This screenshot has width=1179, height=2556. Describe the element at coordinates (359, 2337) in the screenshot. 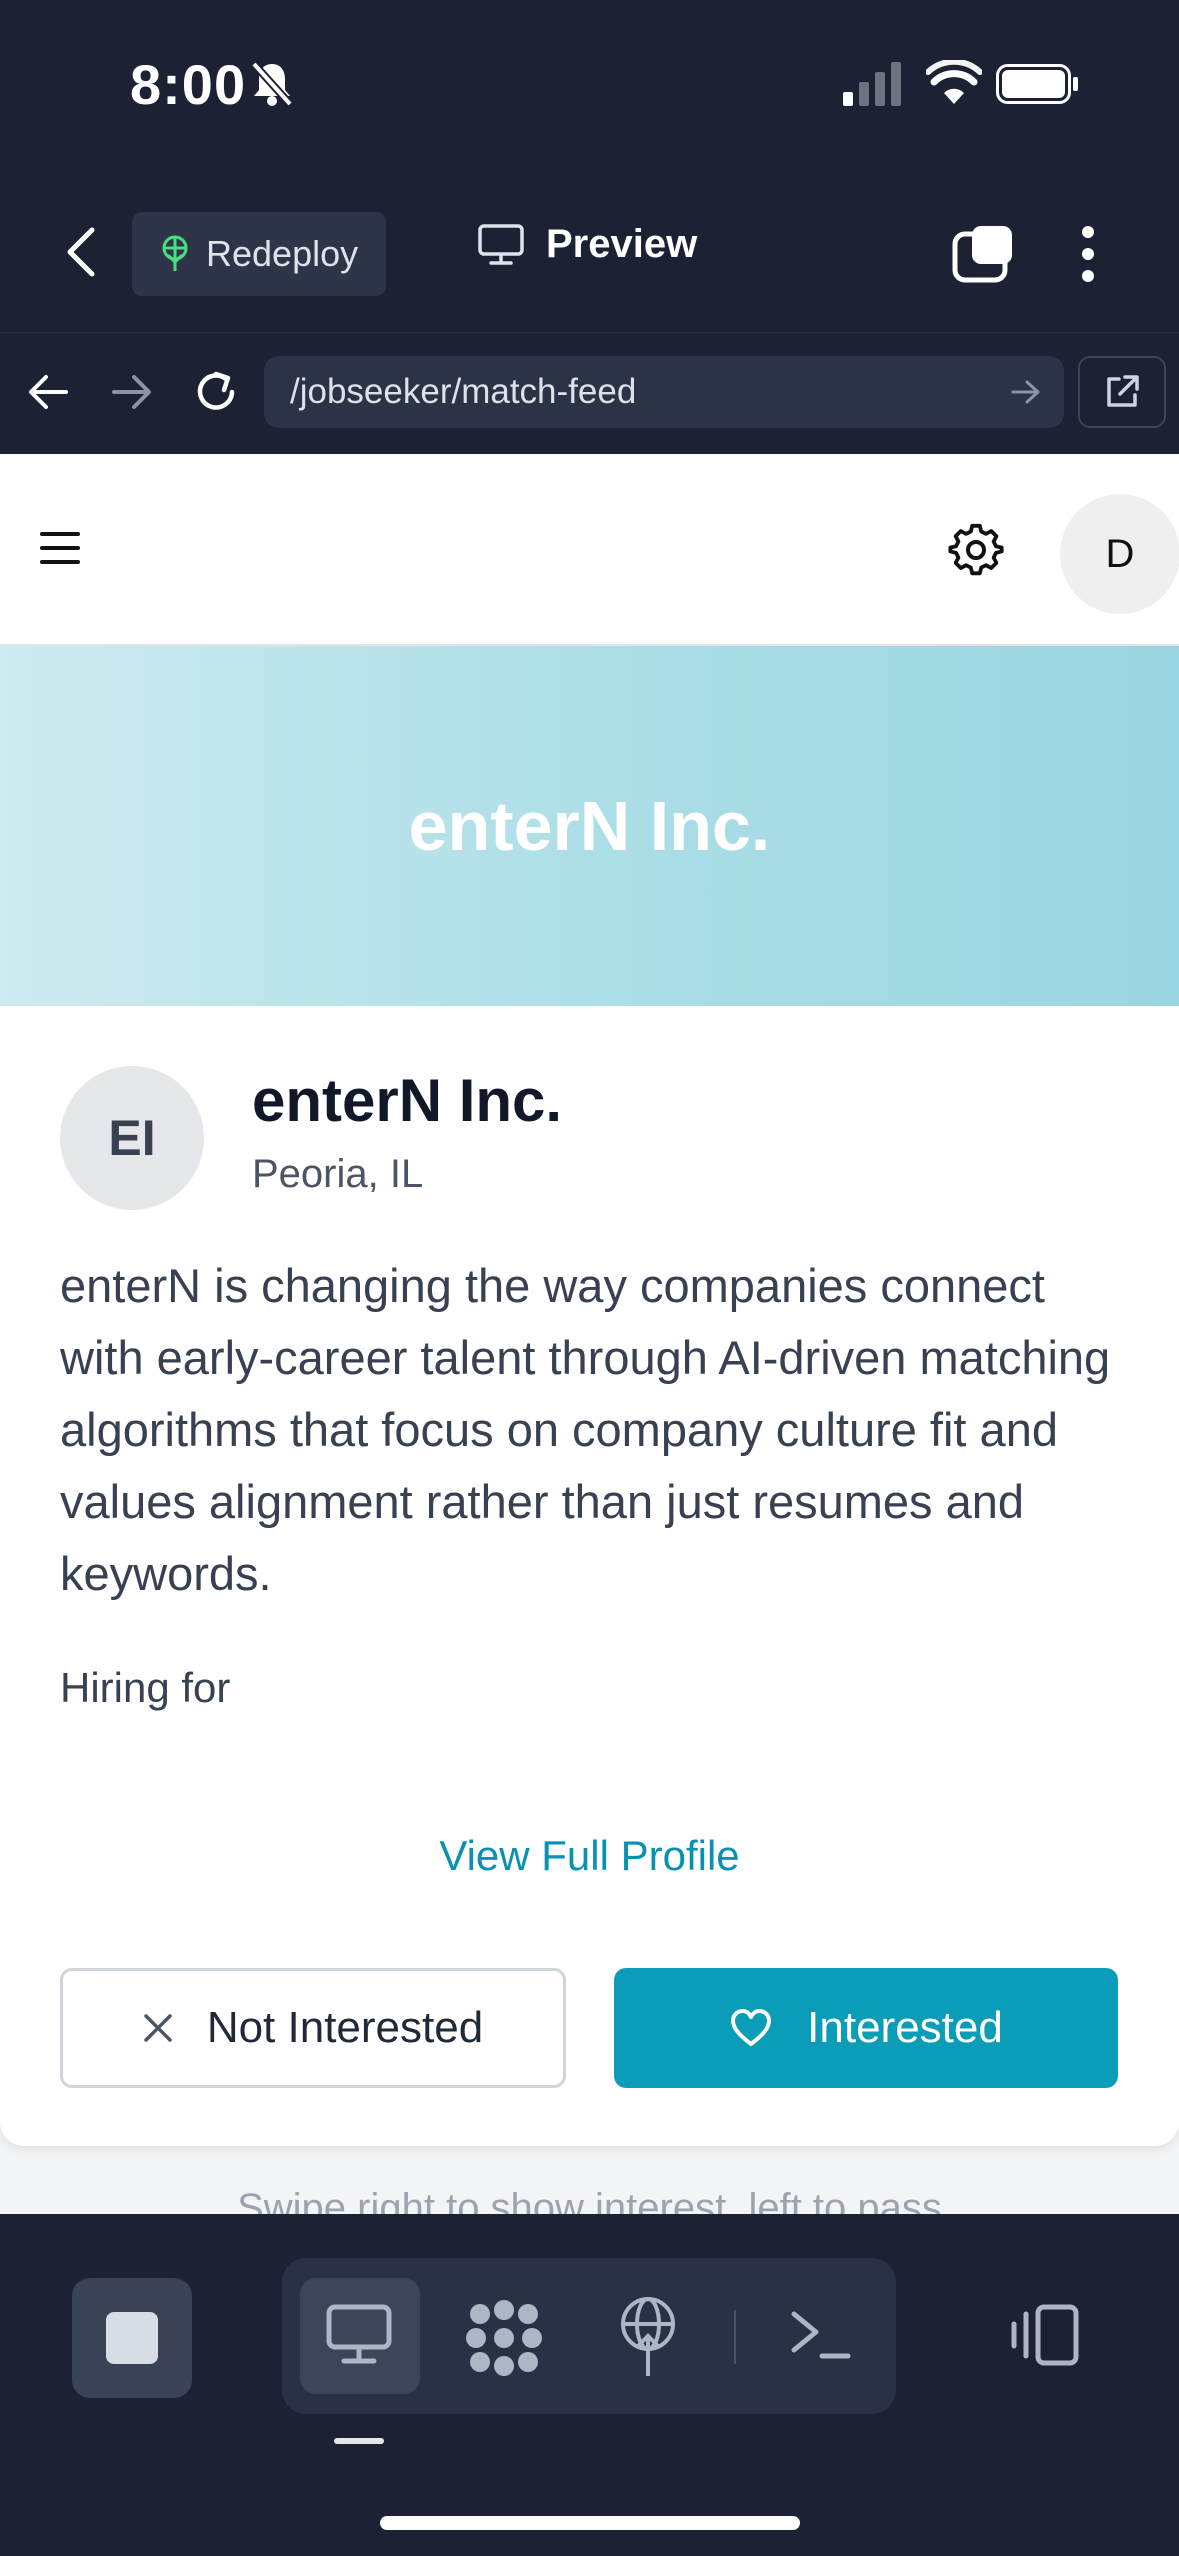

I see `desktop-icon` at that location.